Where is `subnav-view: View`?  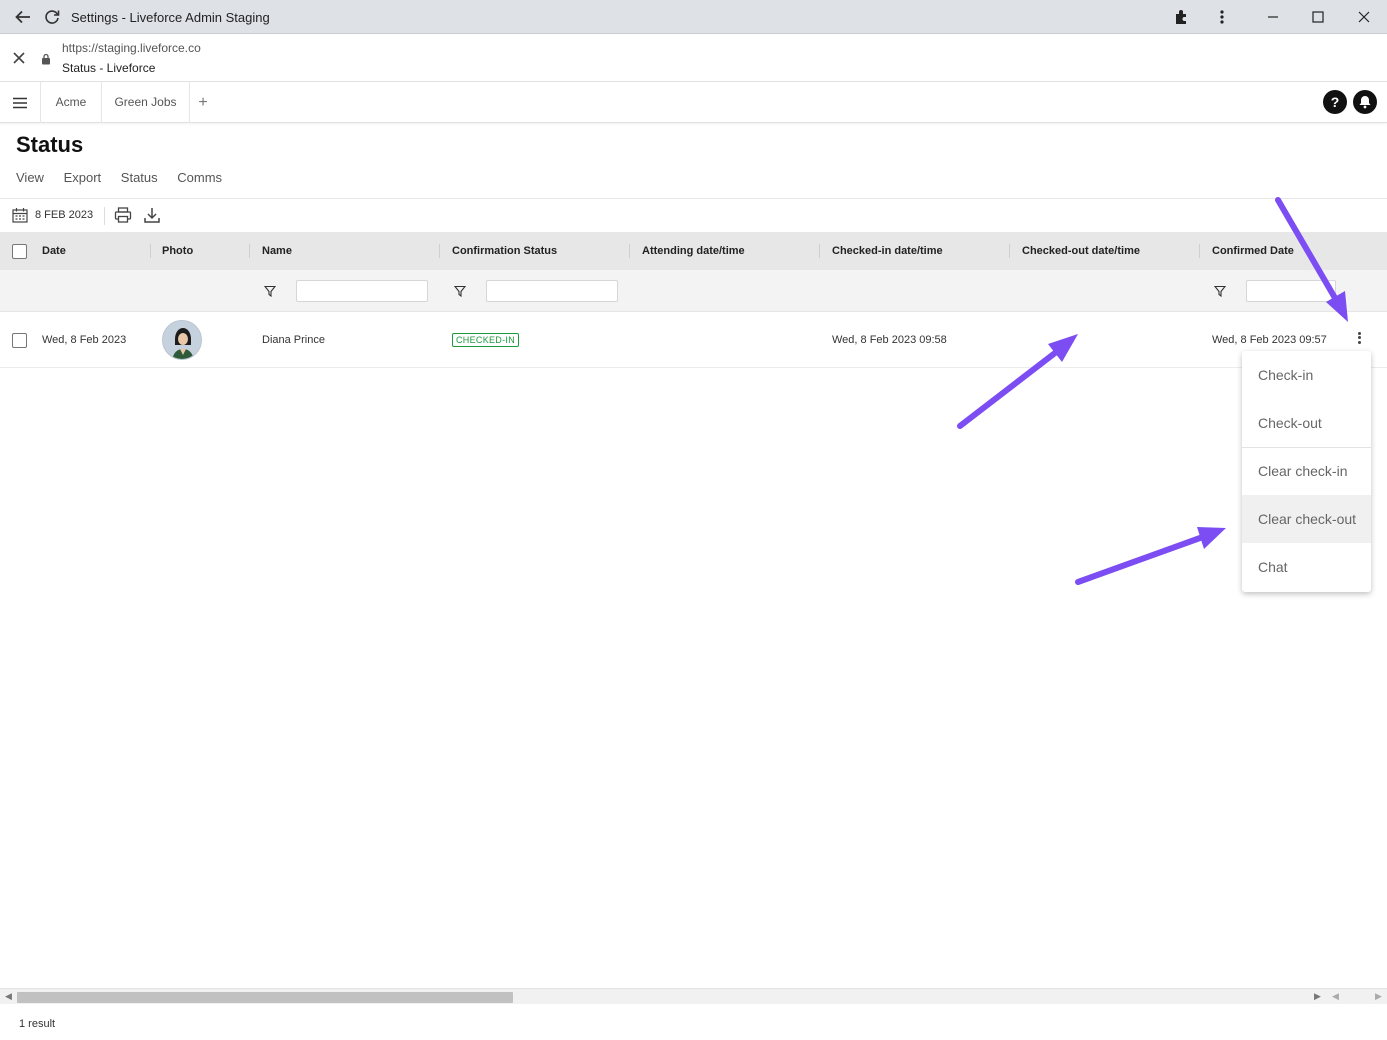
subnav-view: View is located at coordinates (30, 177).